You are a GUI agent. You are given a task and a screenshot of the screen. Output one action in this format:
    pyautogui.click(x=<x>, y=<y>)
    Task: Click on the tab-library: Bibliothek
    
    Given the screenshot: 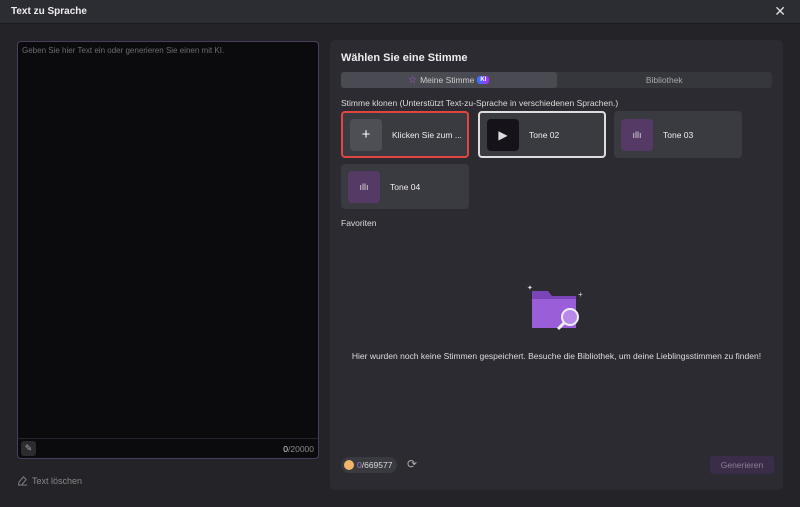 What is the action you would take?
    pyautogui.click(x=665, y=80)
    